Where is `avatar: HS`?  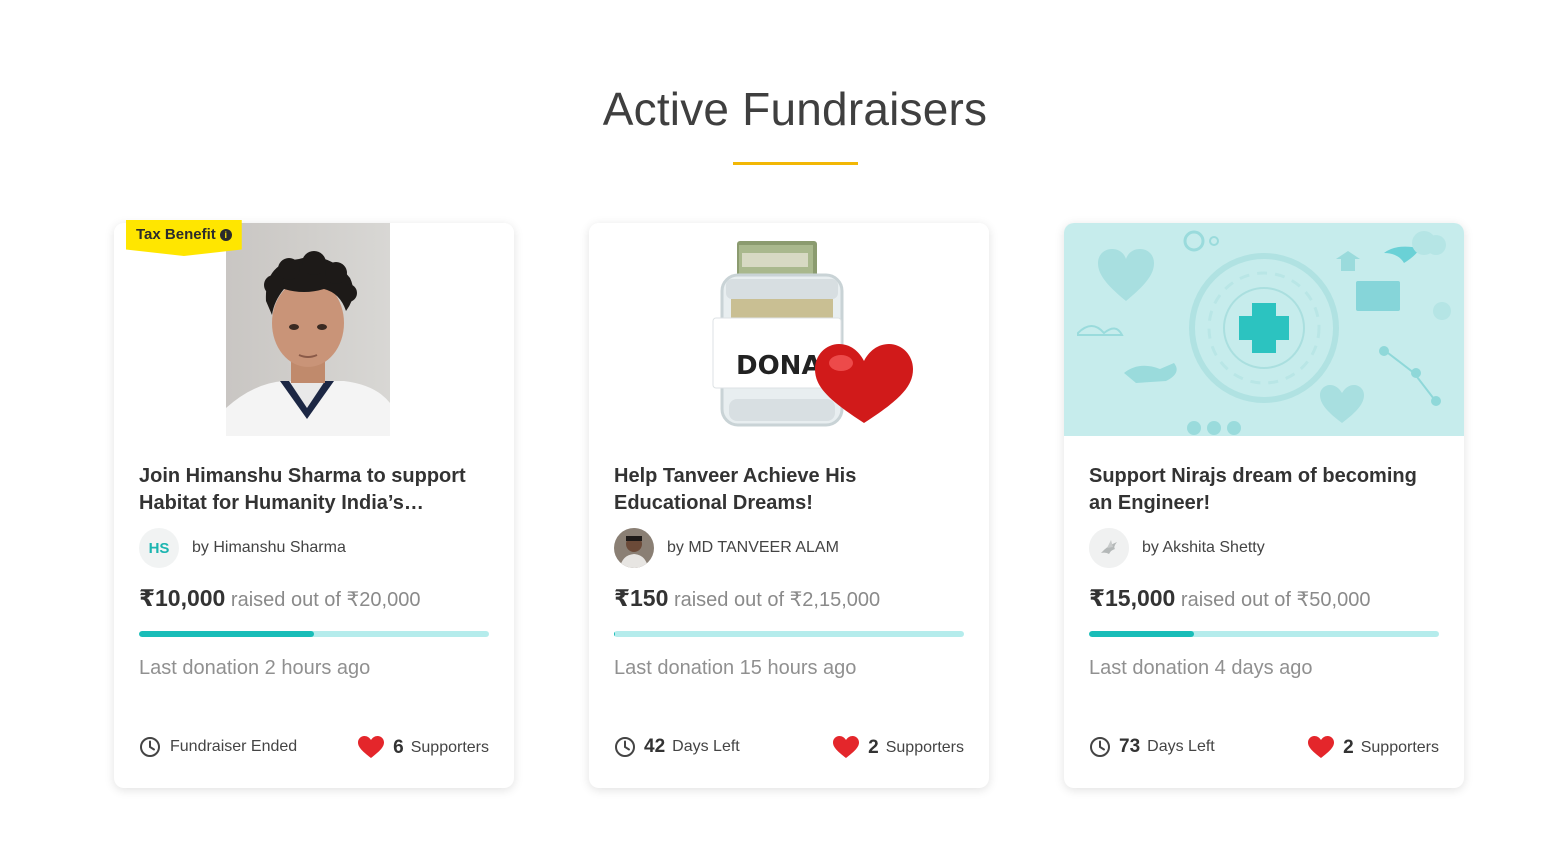 avatar: HS is located at coordinates (159, 548).